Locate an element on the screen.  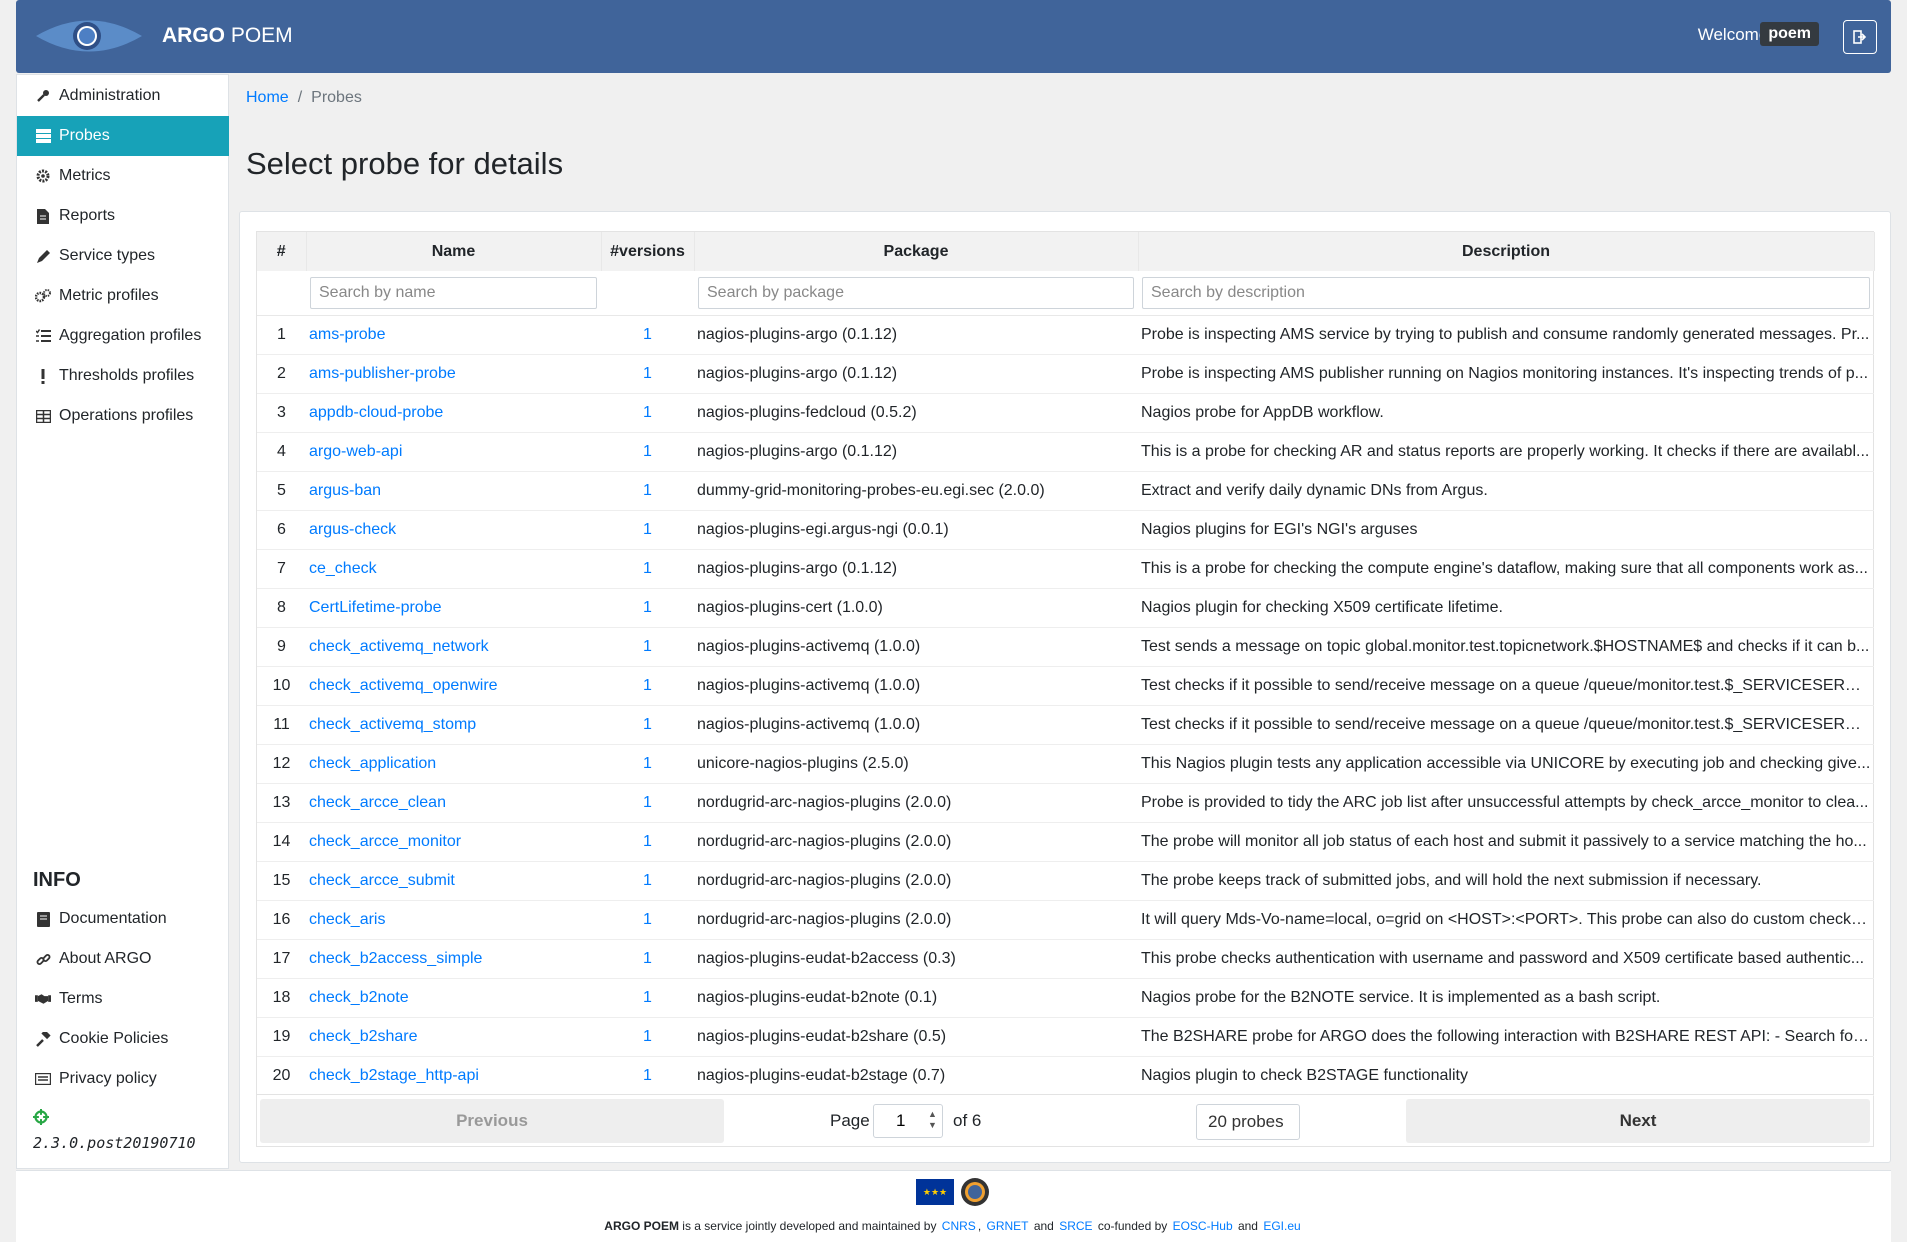
sidebar-item-reports: Reports is located at coordinates (123, 216).